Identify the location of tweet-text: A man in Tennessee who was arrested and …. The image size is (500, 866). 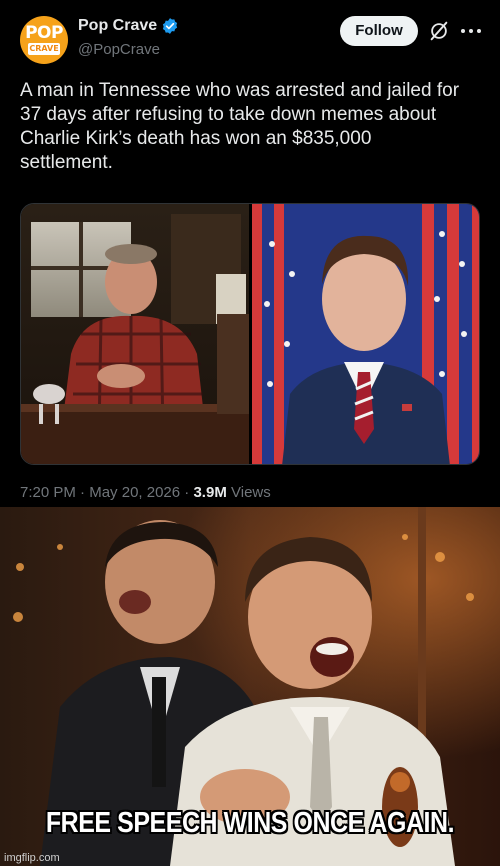
(255, 127).